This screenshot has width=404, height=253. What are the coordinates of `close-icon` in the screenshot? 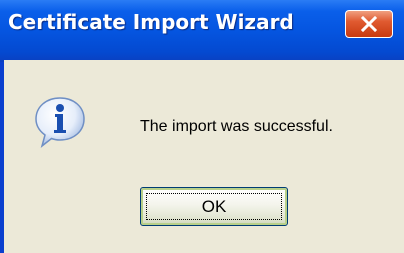 It's located at (369, 24).